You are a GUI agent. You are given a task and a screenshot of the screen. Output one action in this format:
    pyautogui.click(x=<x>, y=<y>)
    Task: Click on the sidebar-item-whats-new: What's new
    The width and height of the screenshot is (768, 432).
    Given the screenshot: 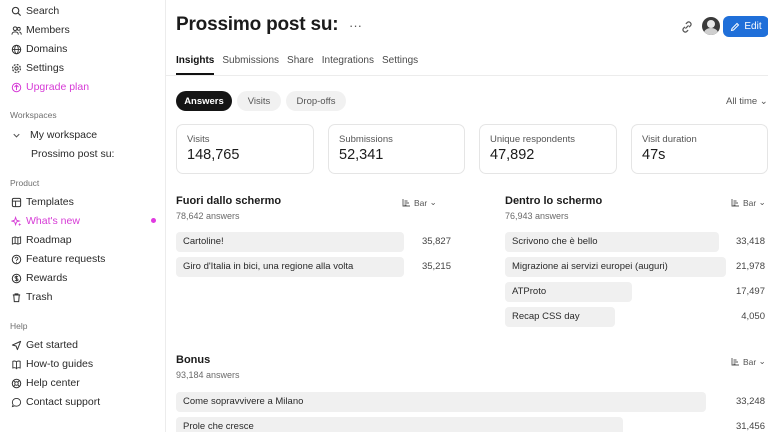 What is the action you would take?
    pyautogui.click(x=45, y=221)
    